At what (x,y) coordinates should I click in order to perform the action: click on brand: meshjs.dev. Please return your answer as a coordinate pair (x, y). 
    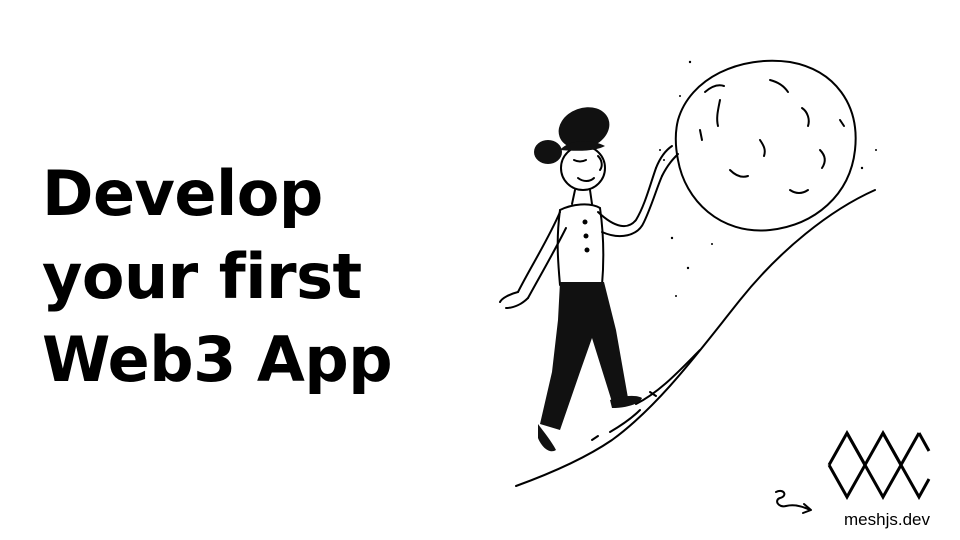
    Looking at the image, I should click on (852, 480).